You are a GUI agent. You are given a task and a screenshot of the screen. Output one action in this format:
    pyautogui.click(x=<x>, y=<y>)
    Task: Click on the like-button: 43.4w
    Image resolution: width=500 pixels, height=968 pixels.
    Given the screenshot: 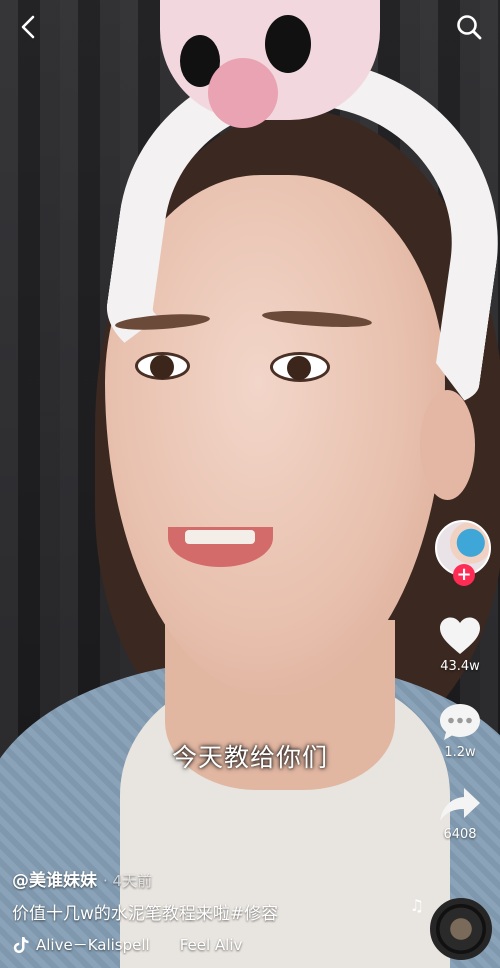 What is the action you would take?
    pyautogui.click(x=460, y=645)
    